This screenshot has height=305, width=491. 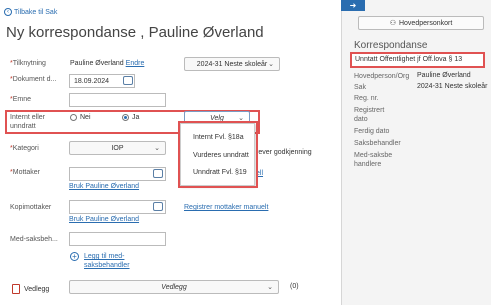 What do you see at coordinates (24, 148) in the screenshot?
I see `kategori-label: *Kategori` at bounding box center [24, 148].